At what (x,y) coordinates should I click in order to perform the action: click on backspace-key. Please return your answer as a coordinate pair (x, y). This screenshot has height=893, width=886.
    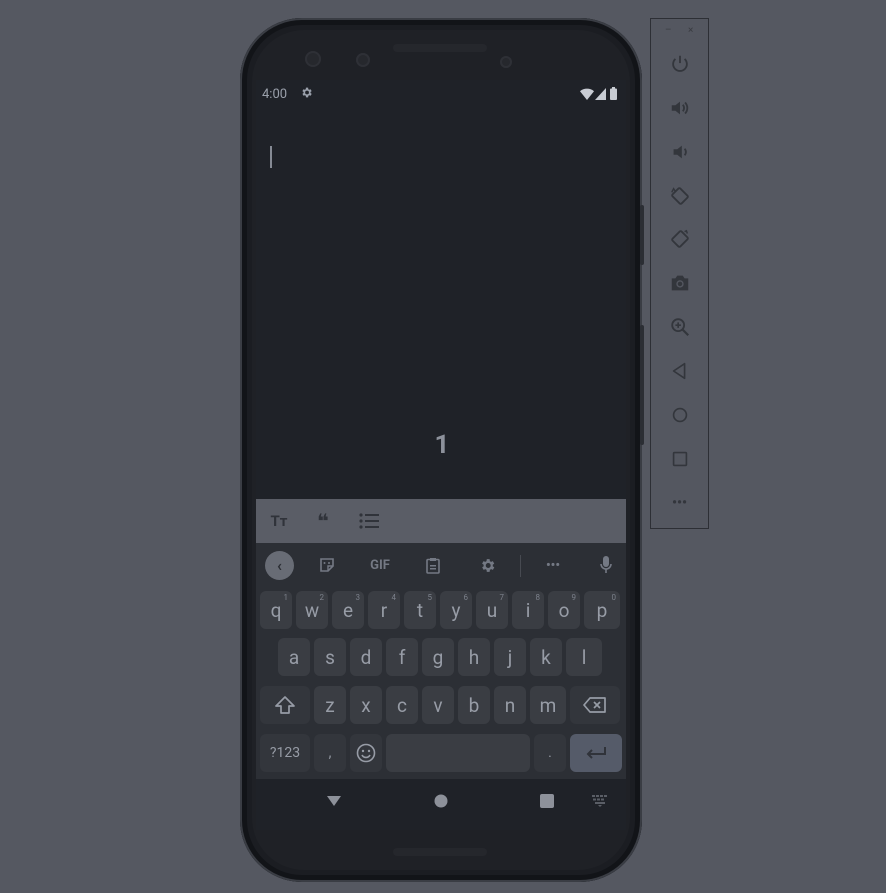
    Looking at the image, I should click on (595, 705).